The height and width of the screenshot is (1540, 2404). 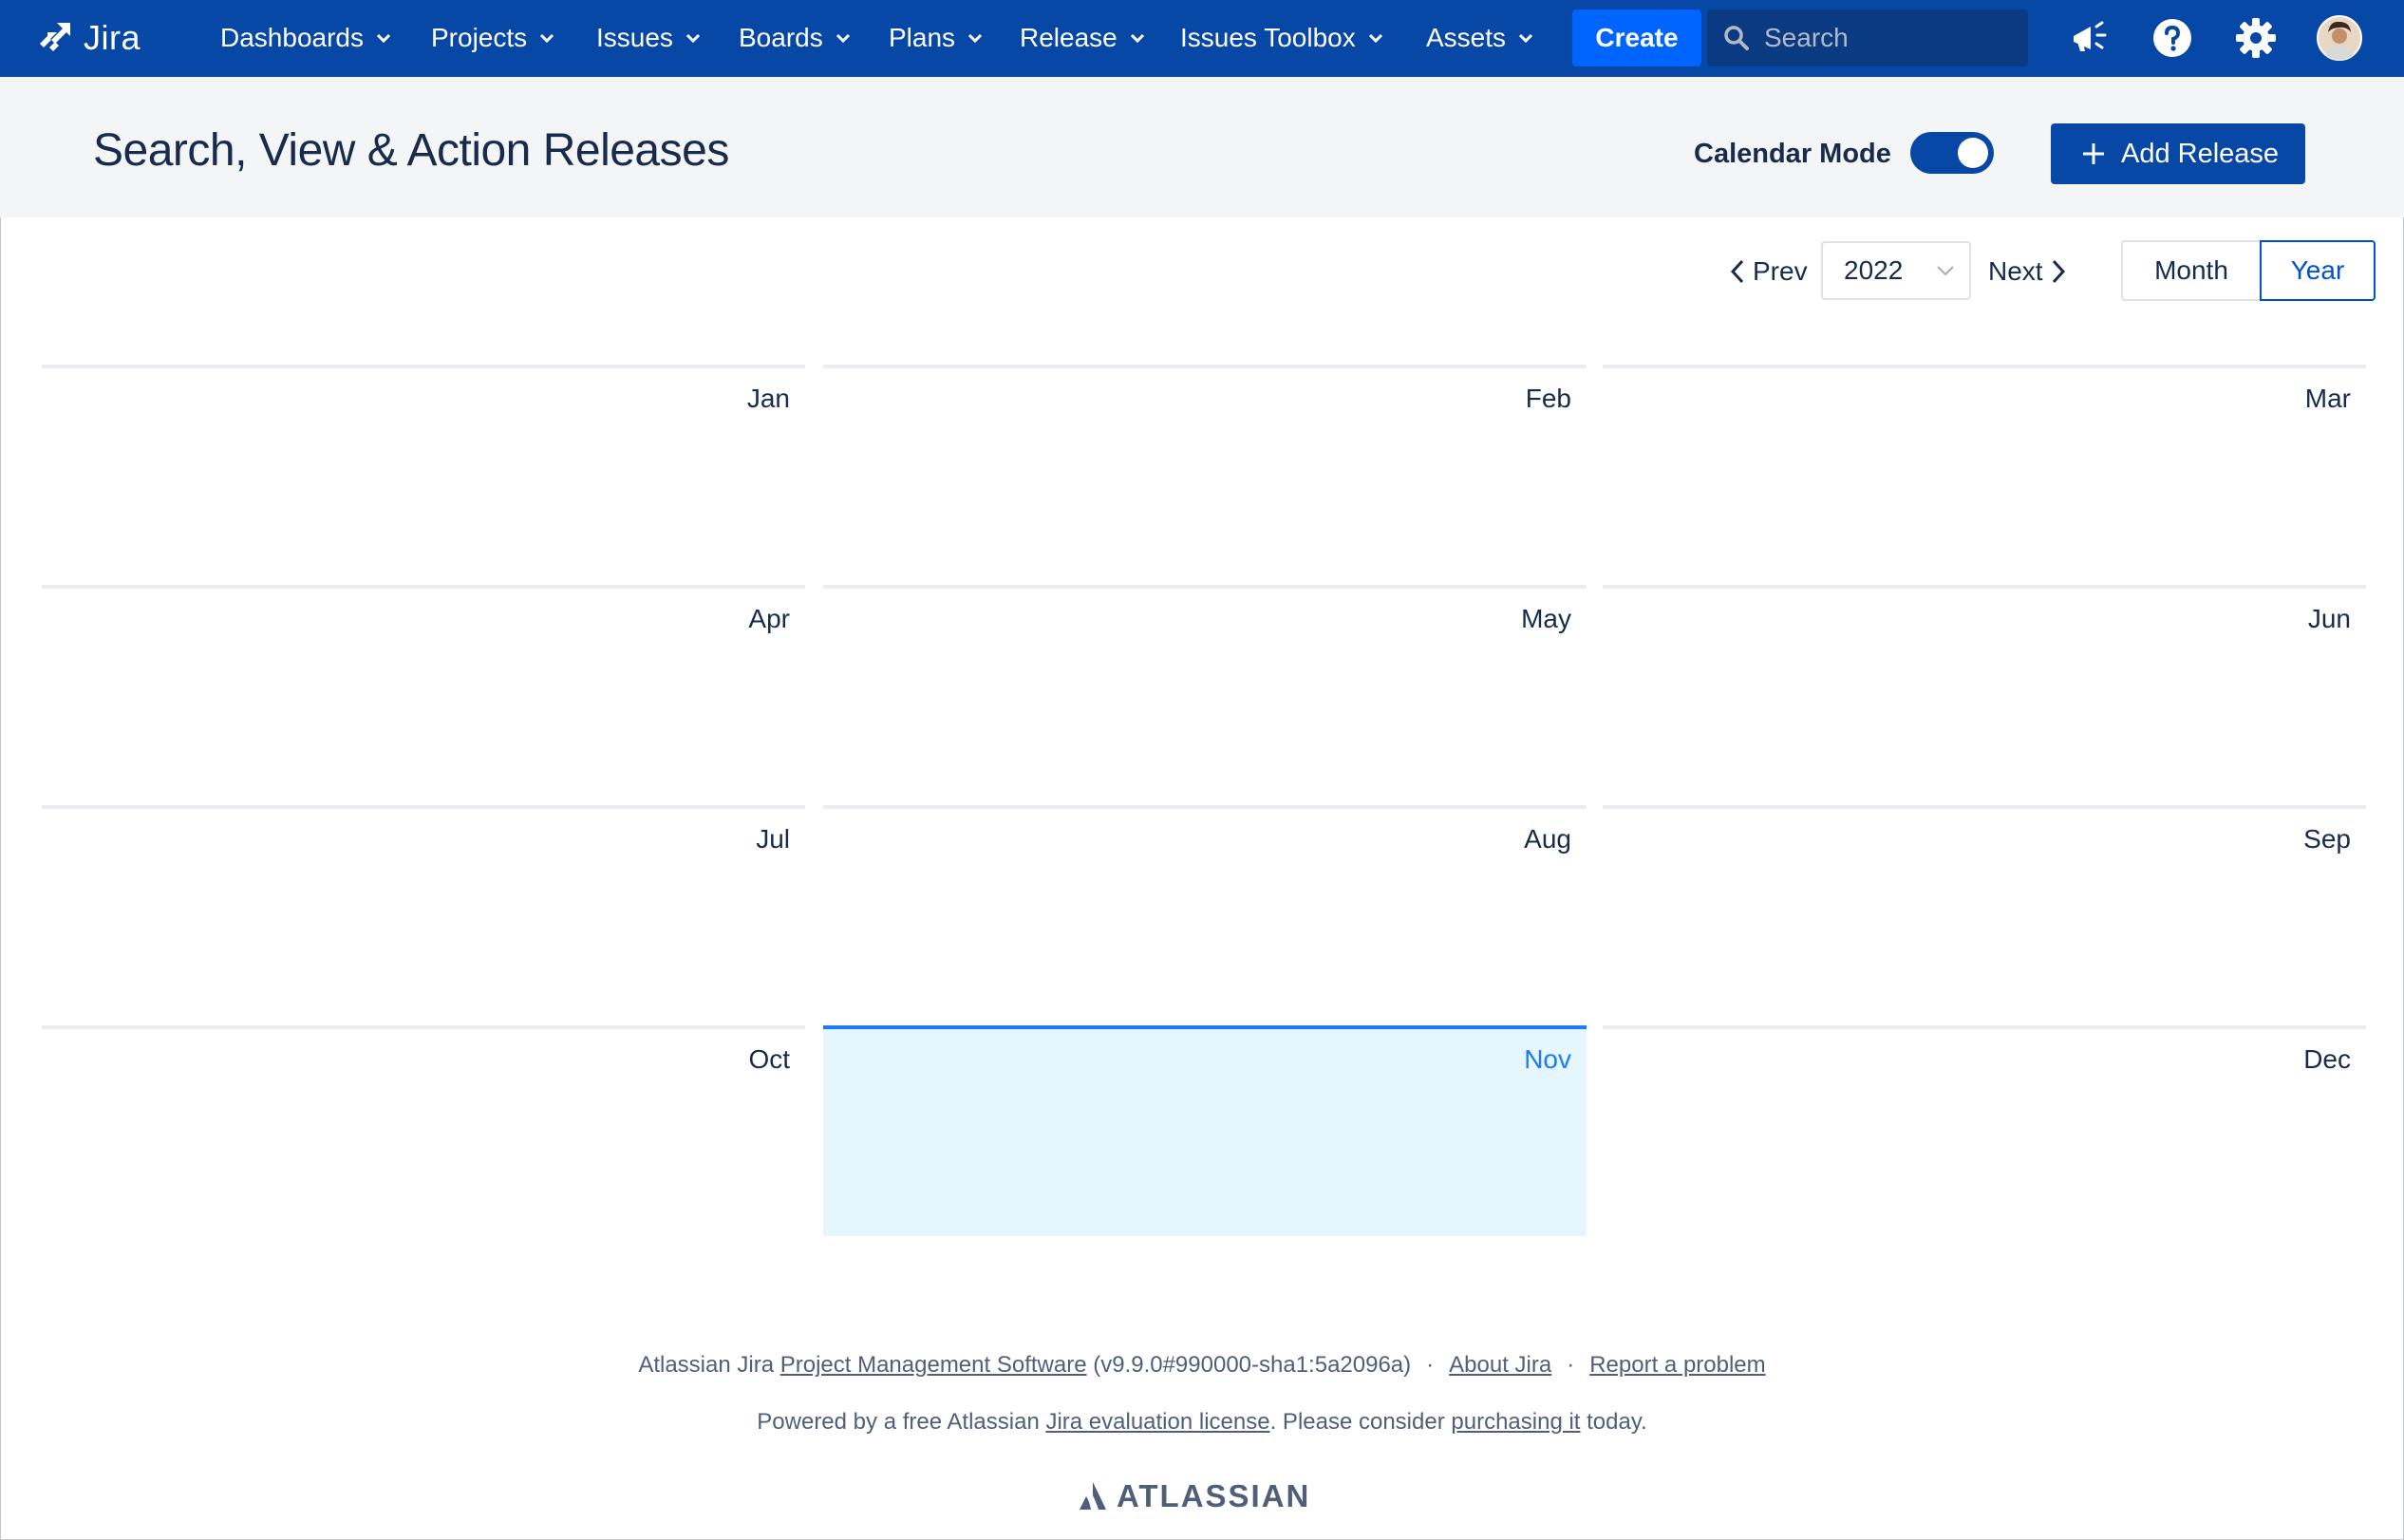 I want to click on calendar-mode-toggle, so click(x=1952, y=153).